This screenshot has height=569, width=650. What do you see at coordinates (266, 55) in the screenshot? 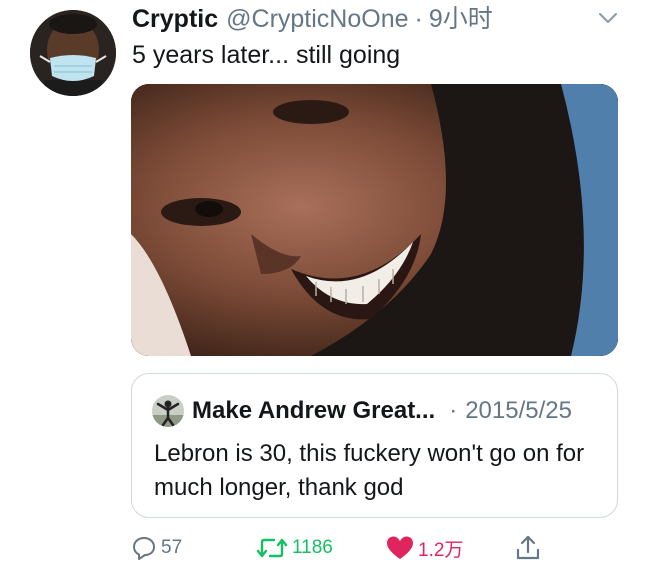
I see `tweet-text: 5 years later... still going` at bounding box center [266, 55].